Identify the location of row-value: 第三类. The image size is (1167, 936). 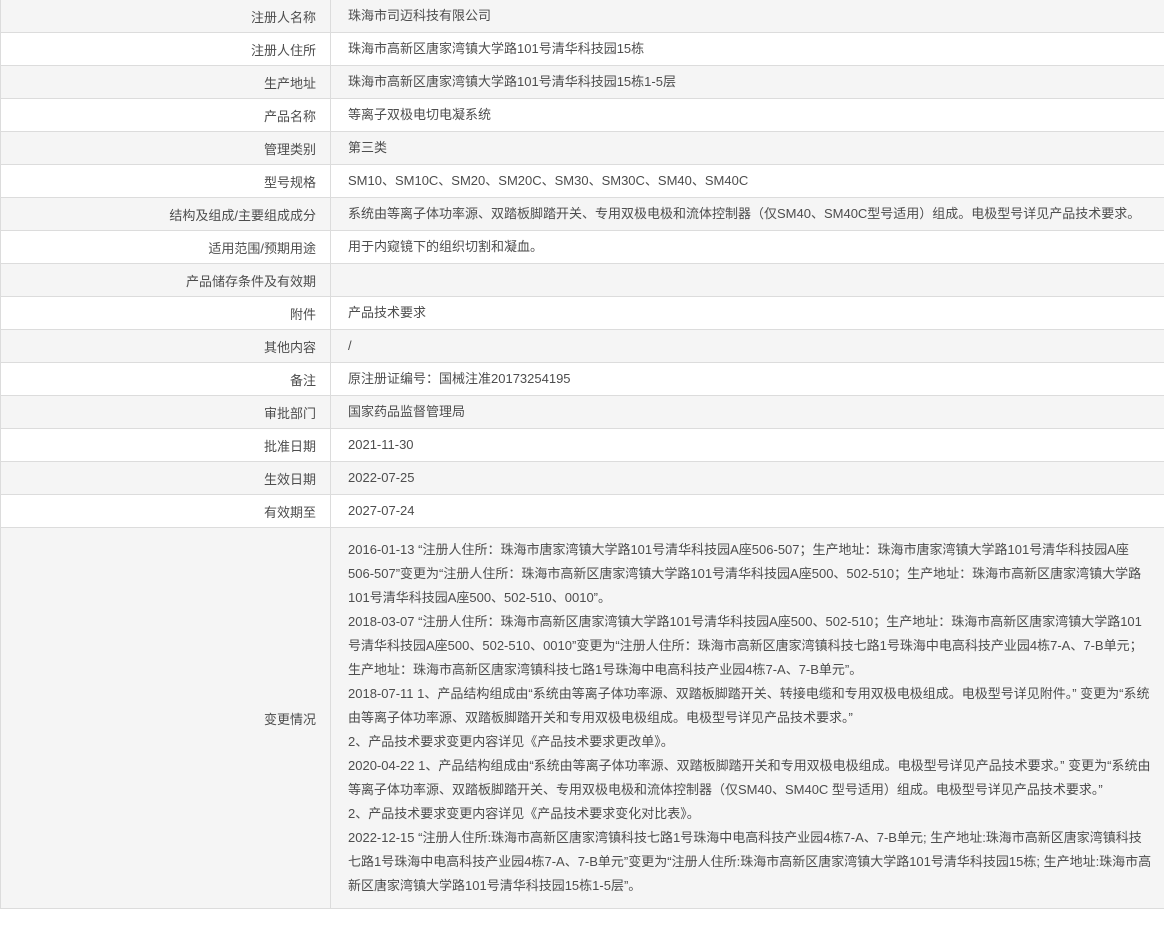
(747, 148).